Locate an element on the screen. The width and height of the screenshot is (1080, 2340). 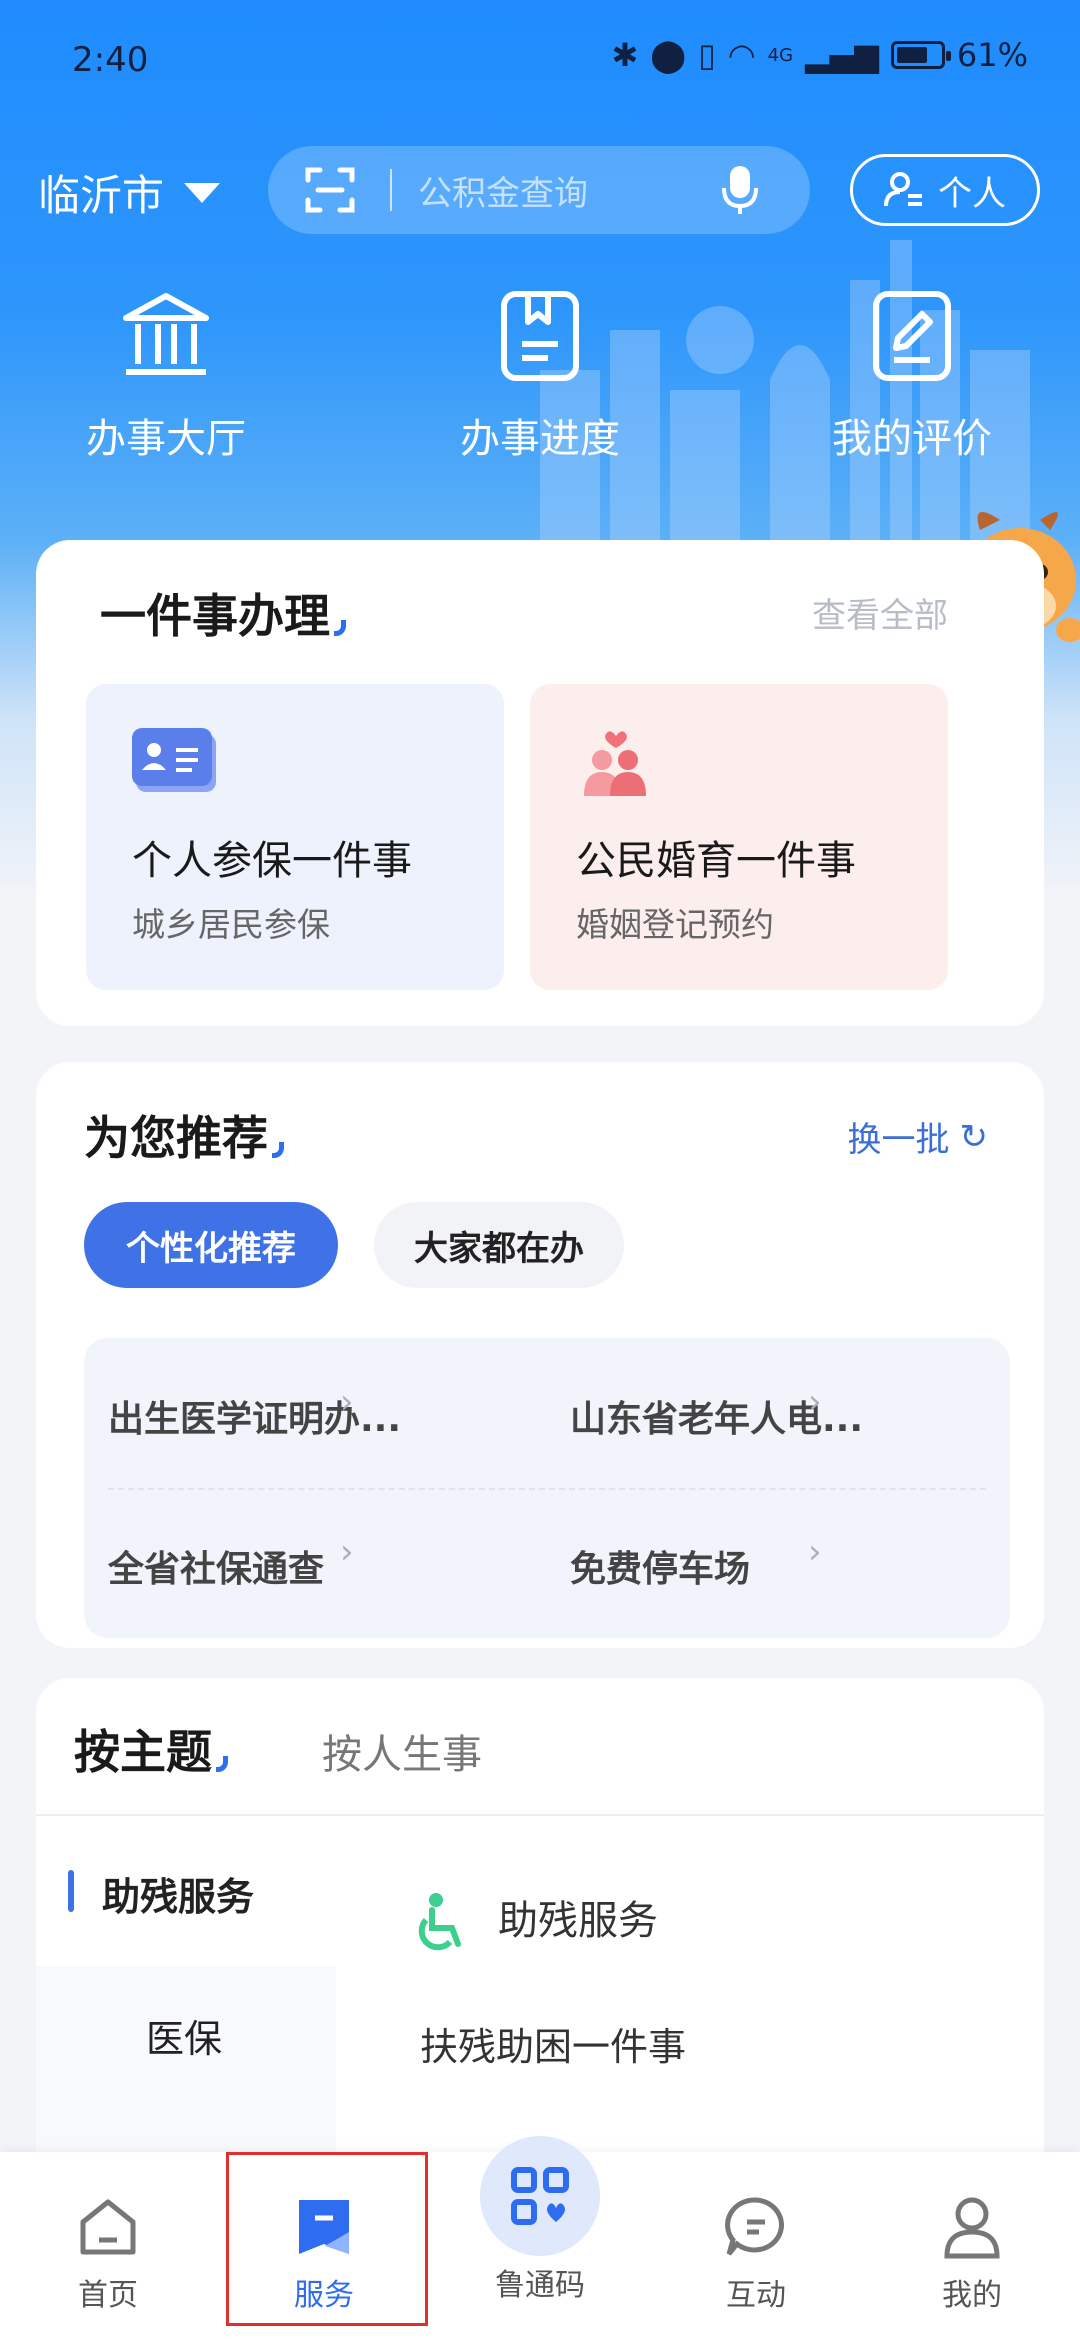
refresh-label: 换一批 is located at coordinates (898, 1140).